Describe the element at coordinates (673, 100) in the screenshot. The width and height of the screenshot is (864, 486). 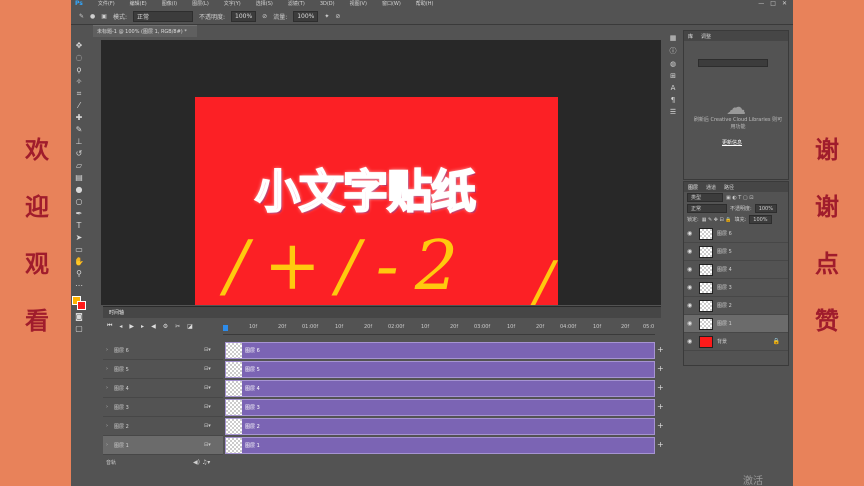
I see `paragraph-panel-icon: ¶` at that location.